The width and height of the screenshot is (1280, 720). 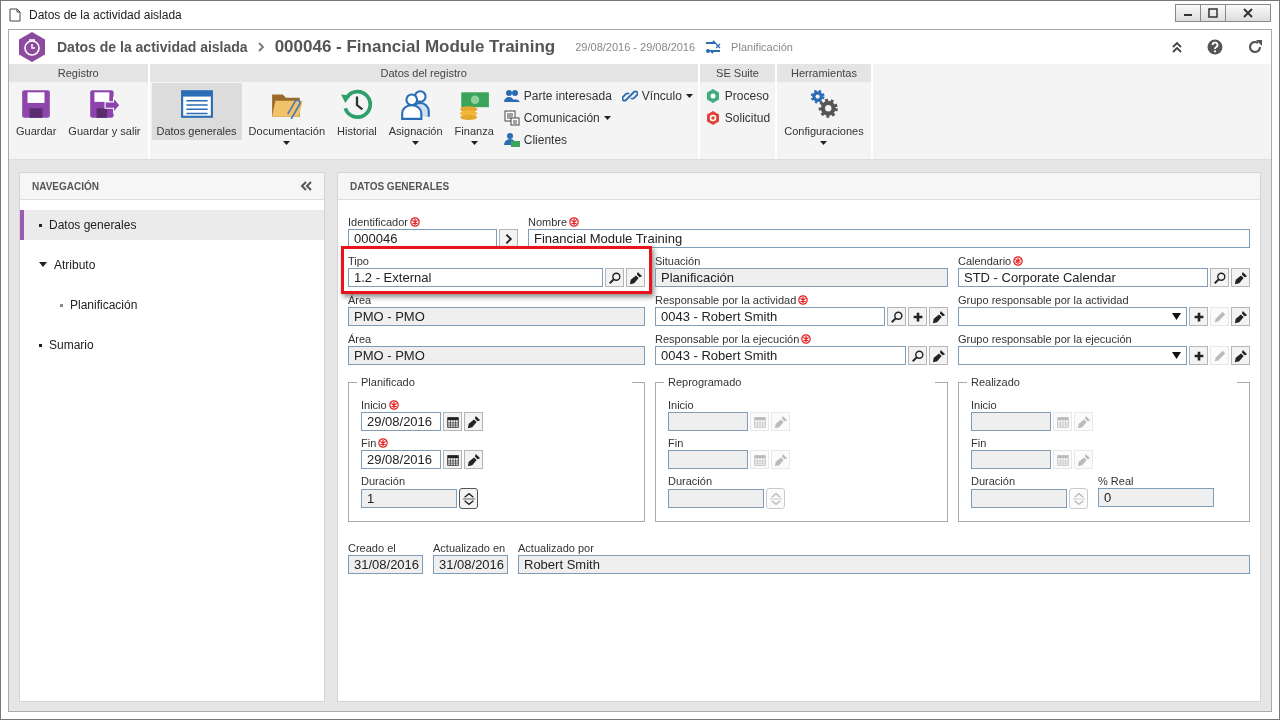 What do you see at coordinates (1177, 47) in the screenshot?
I see `collapse-up-icon` at bounding box center [1177, 47].